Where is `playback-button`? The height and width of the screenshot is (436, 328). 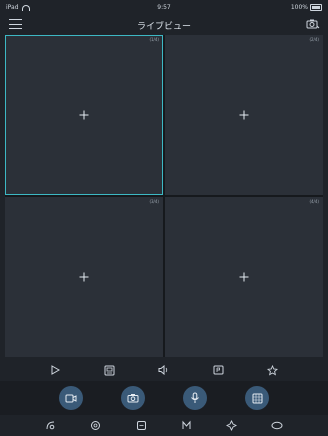 playback-button is located at coordinates (257, 398).